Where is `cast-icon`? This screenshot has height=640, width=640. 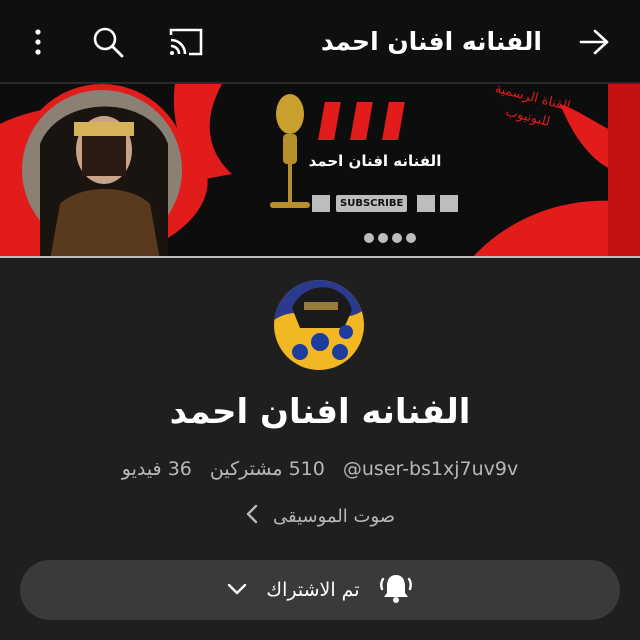
cast-icon is located at coordinates (186, 42).